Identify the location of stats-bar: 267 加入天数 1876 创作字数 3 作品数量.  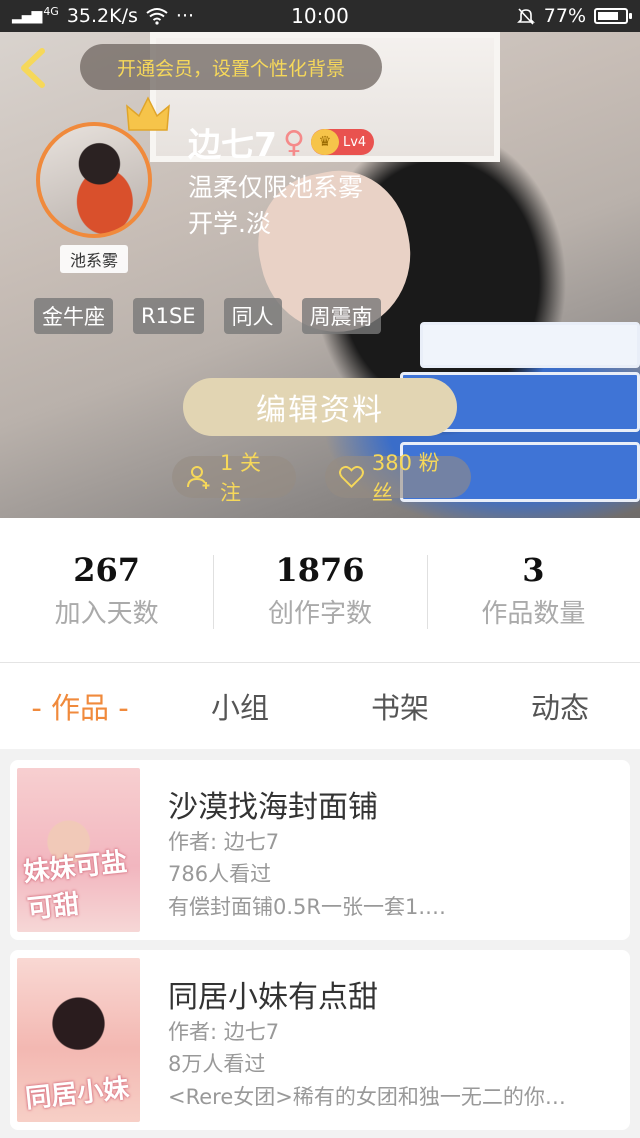
(320, 590).